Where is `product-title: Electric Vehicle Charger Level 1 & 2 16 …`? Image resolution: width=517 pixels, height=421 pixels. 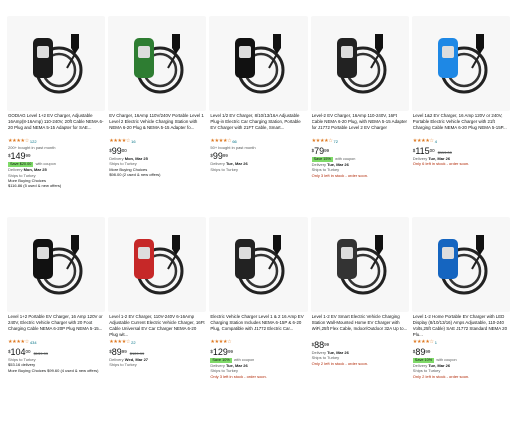 product-title: Electric Vehicle Charger Level 1 & 2 16 … is located at coordinates (258, 326).